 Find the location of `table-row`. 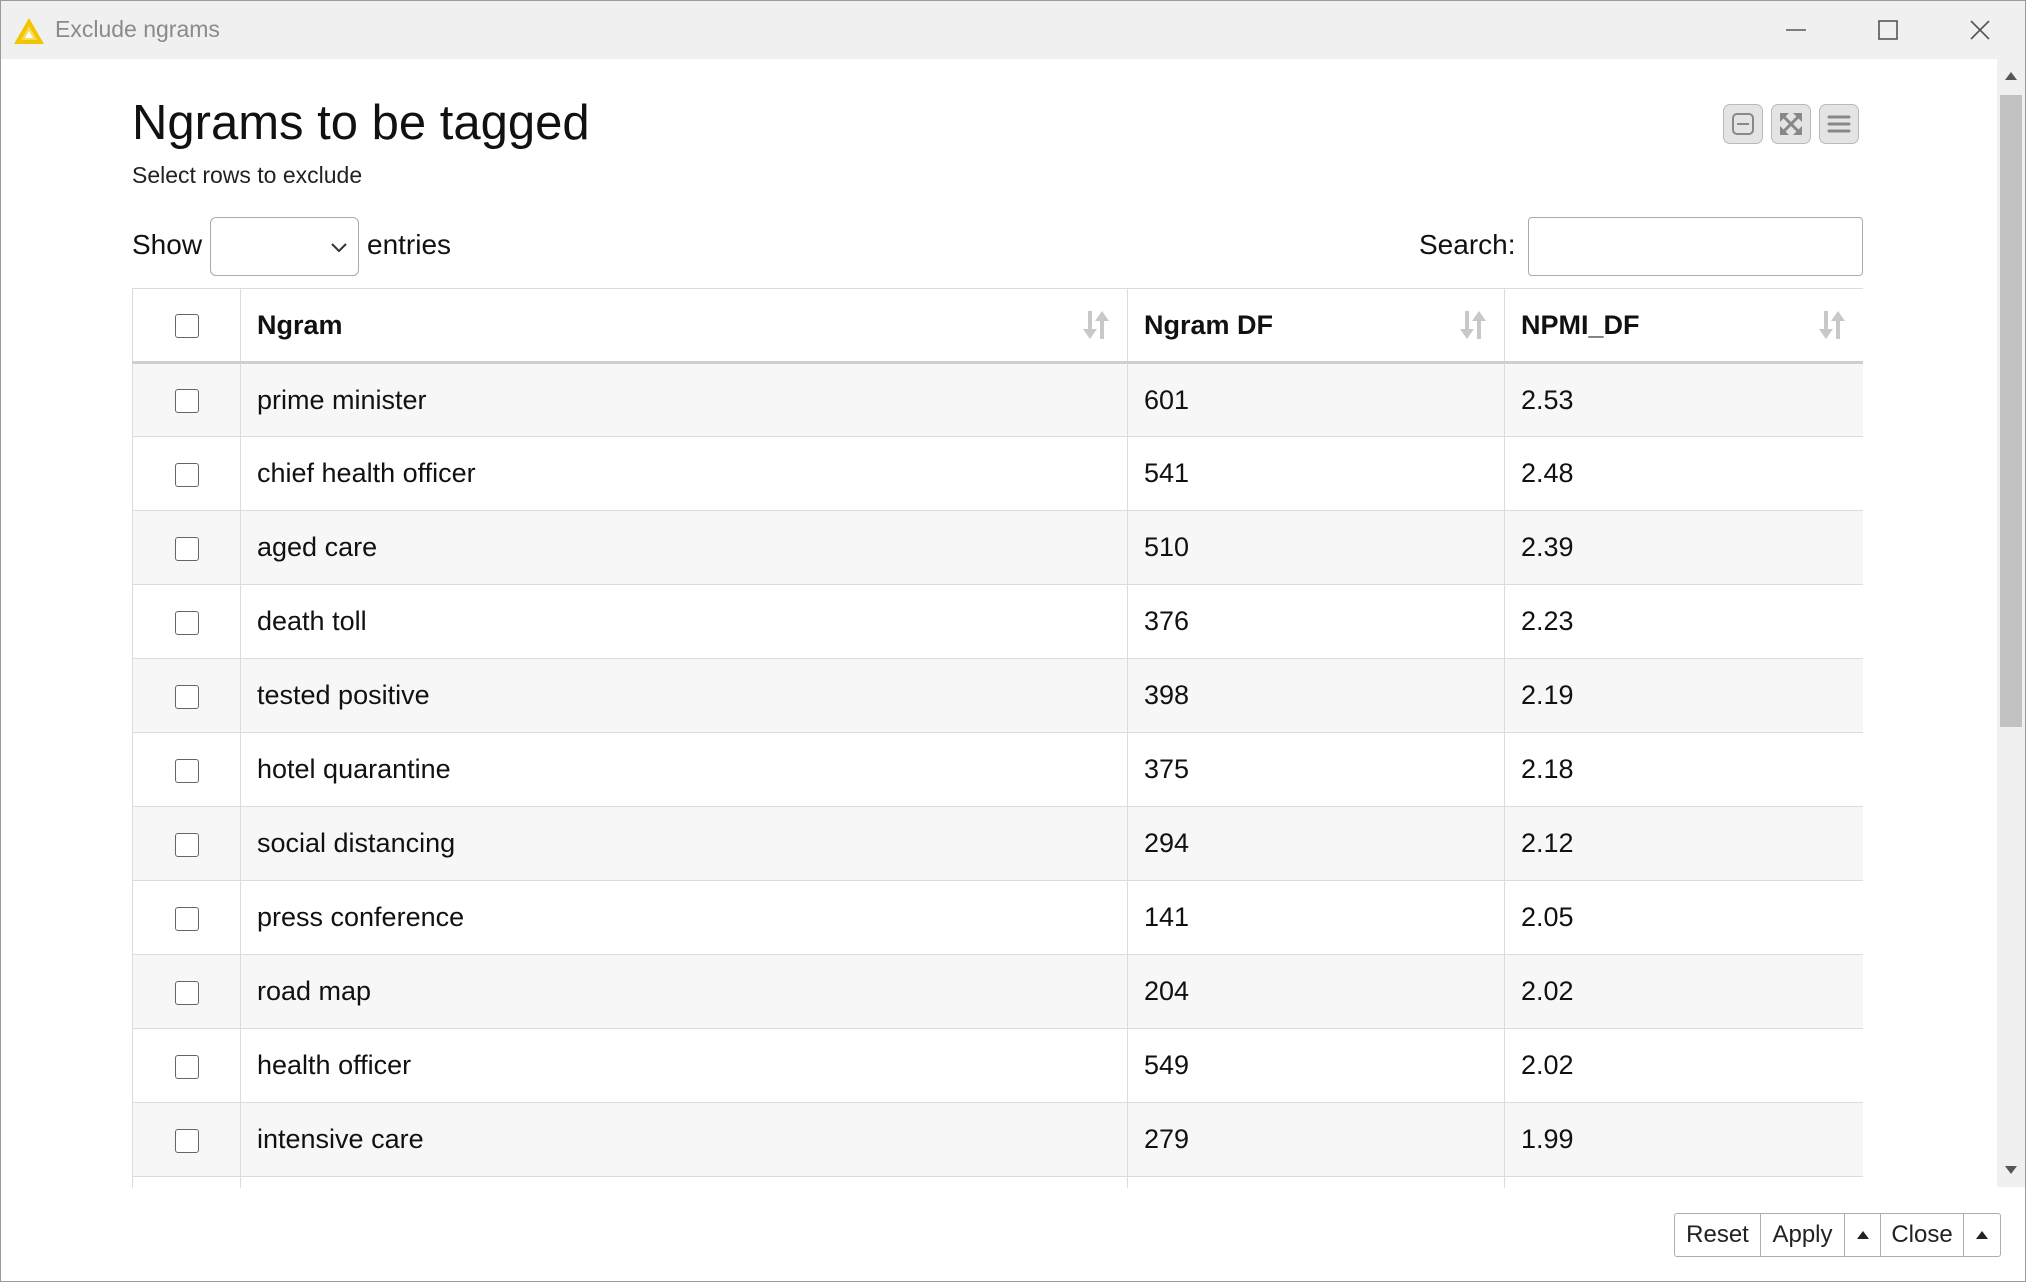

table-row is located at coordinates (997, 1182).